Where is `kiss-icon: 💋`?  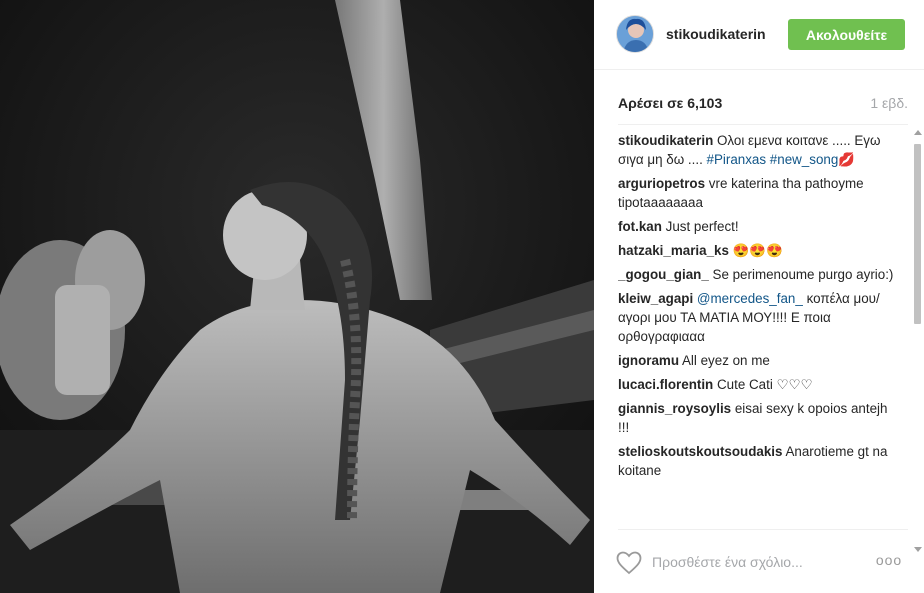
kiss-icon: 💋 is located at coordinates (846, 159).